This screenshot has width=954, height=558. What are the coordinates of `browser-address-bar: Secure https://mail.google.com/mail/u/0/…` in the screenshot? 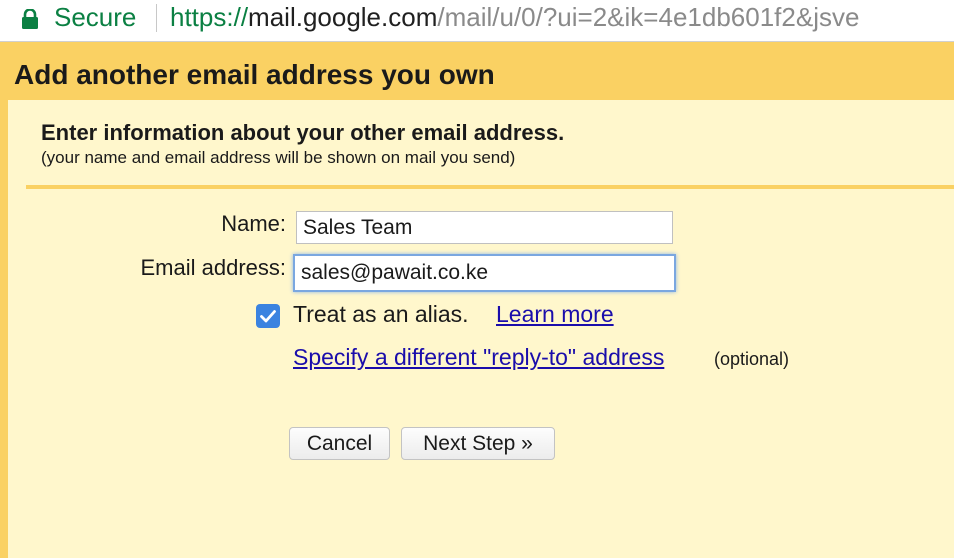 It's located at (477, 21).